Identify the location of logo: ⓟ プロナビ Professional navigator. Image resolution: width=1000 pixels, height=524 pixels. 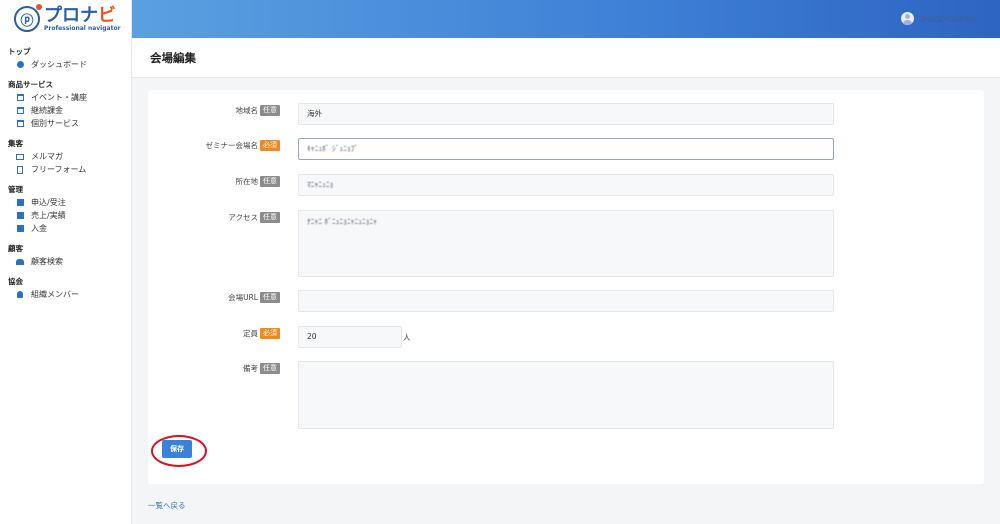
(65, 19).